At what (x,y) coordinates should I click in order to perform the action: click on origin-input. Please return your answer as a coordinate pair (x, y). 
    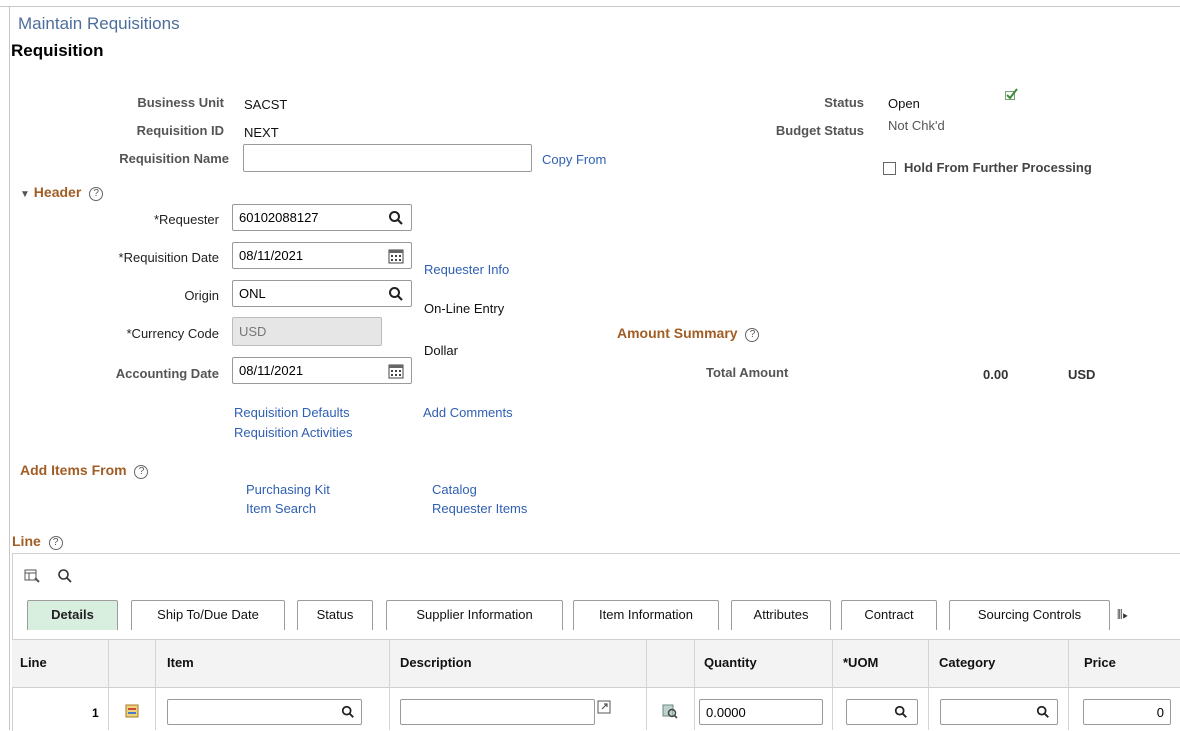
    Looking at the image, I should click on (322, 293).